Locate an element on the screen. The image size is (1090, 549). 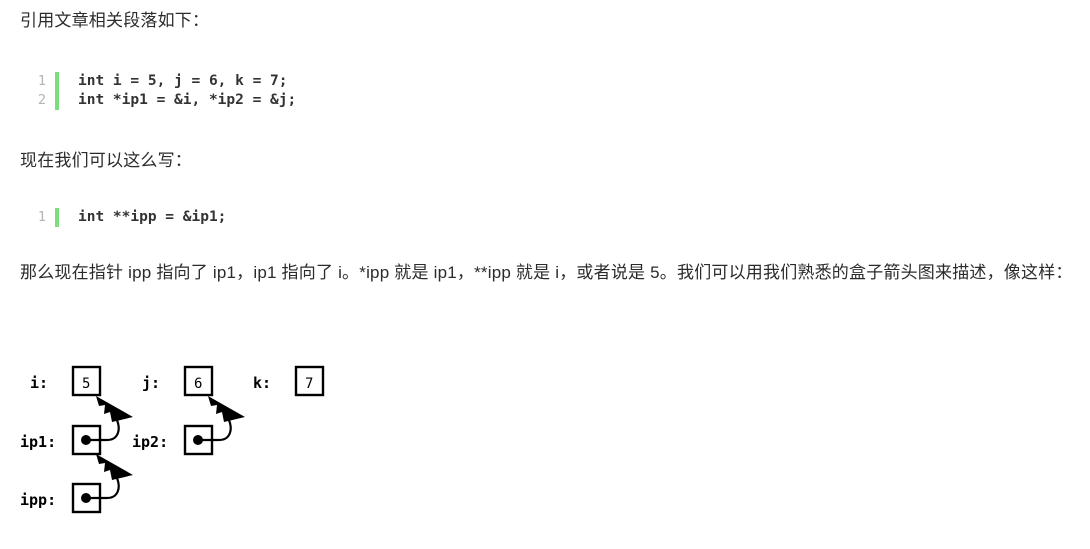
code-line: 1 int **ipp = &ip1; is located at coordinates (128, 217).